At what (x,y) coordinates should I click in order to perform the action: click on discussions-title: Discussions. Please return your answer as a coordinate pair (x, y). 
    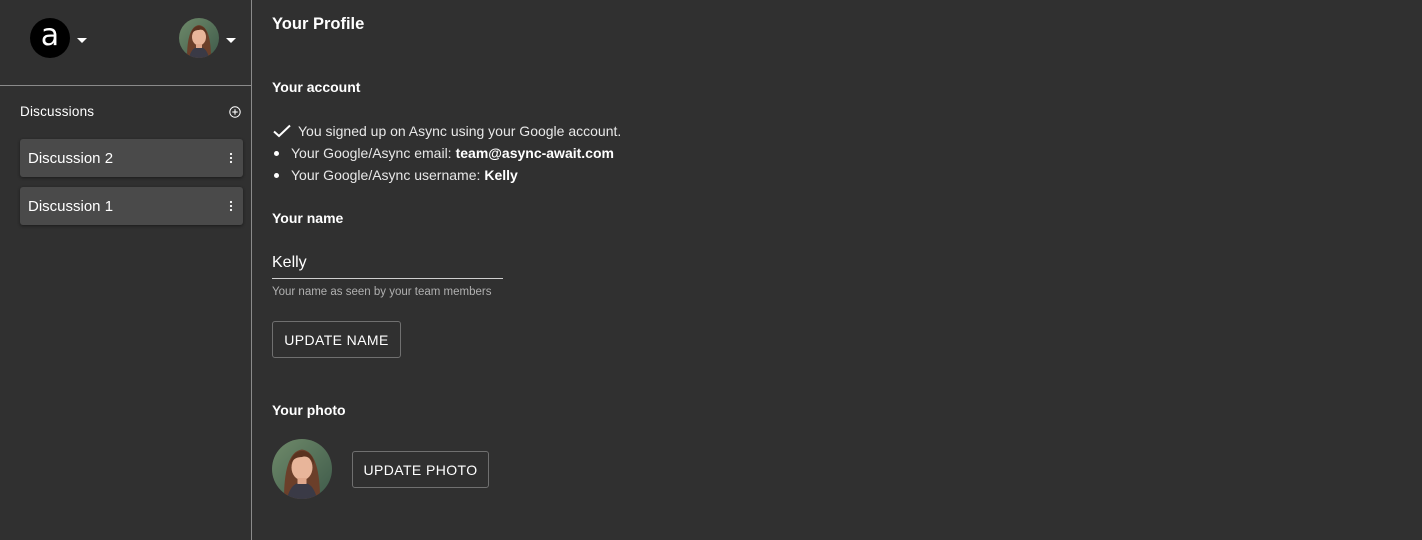
    Looking at the image, I should click on (57, 111).